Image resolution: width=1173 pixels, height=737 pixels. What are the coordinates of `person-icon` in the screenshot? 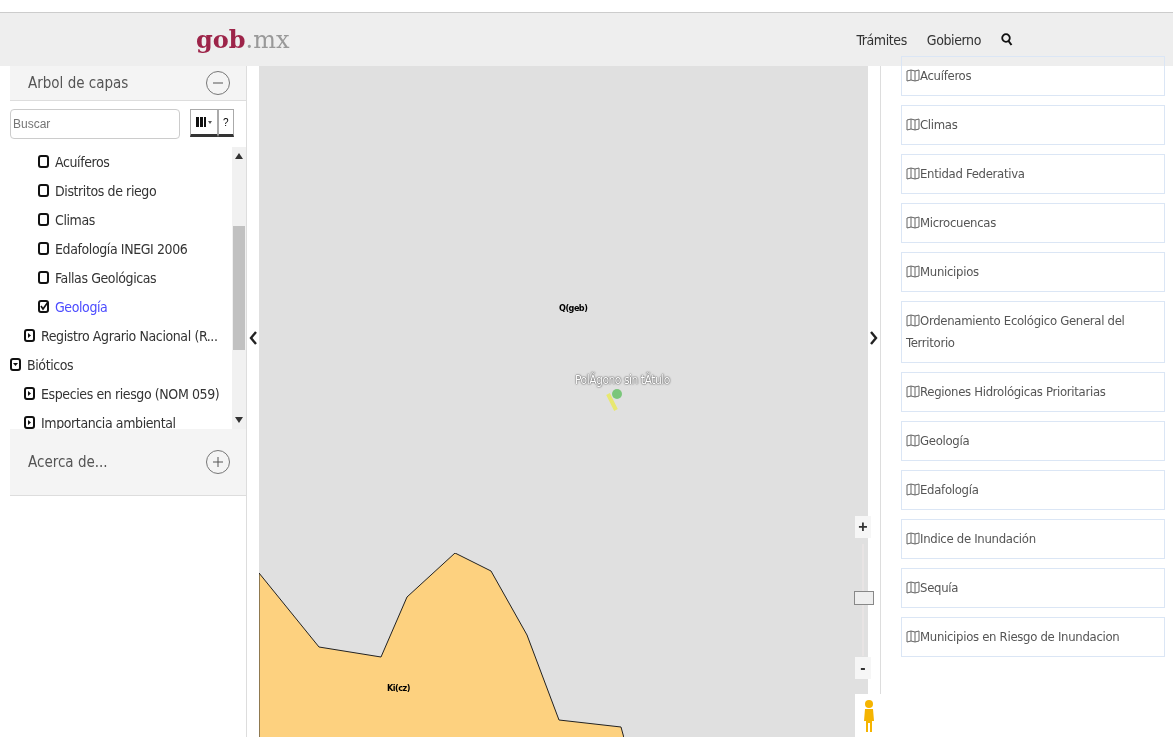 It's located at (869, 716).